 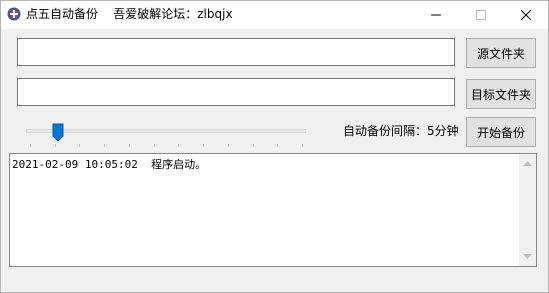 I want to click on close-icon, so click(x=525, y=15).